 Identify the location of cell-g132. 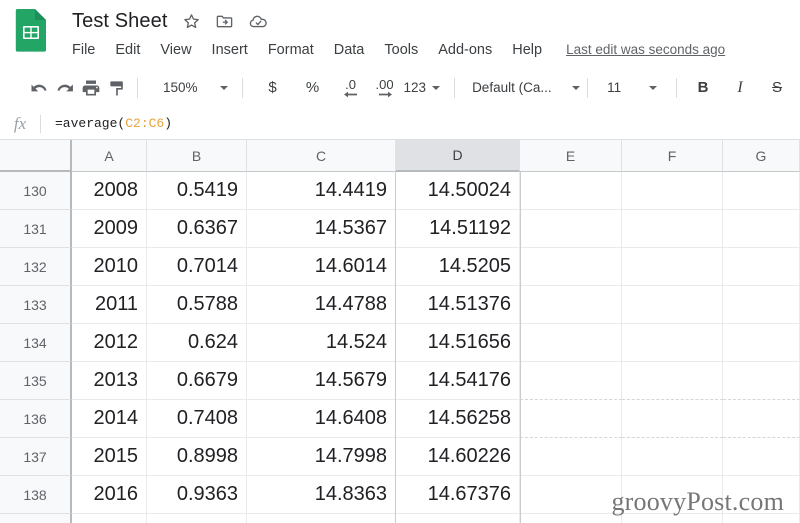
(761, 267).